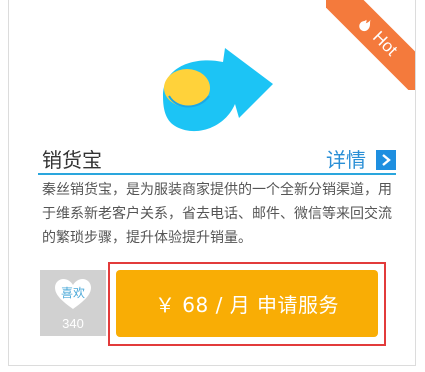  Describe the element at coordinates (247, 303) in the screenshot. I see `apply-service-button: ￥ 68 / 月 申请服务` at that location.